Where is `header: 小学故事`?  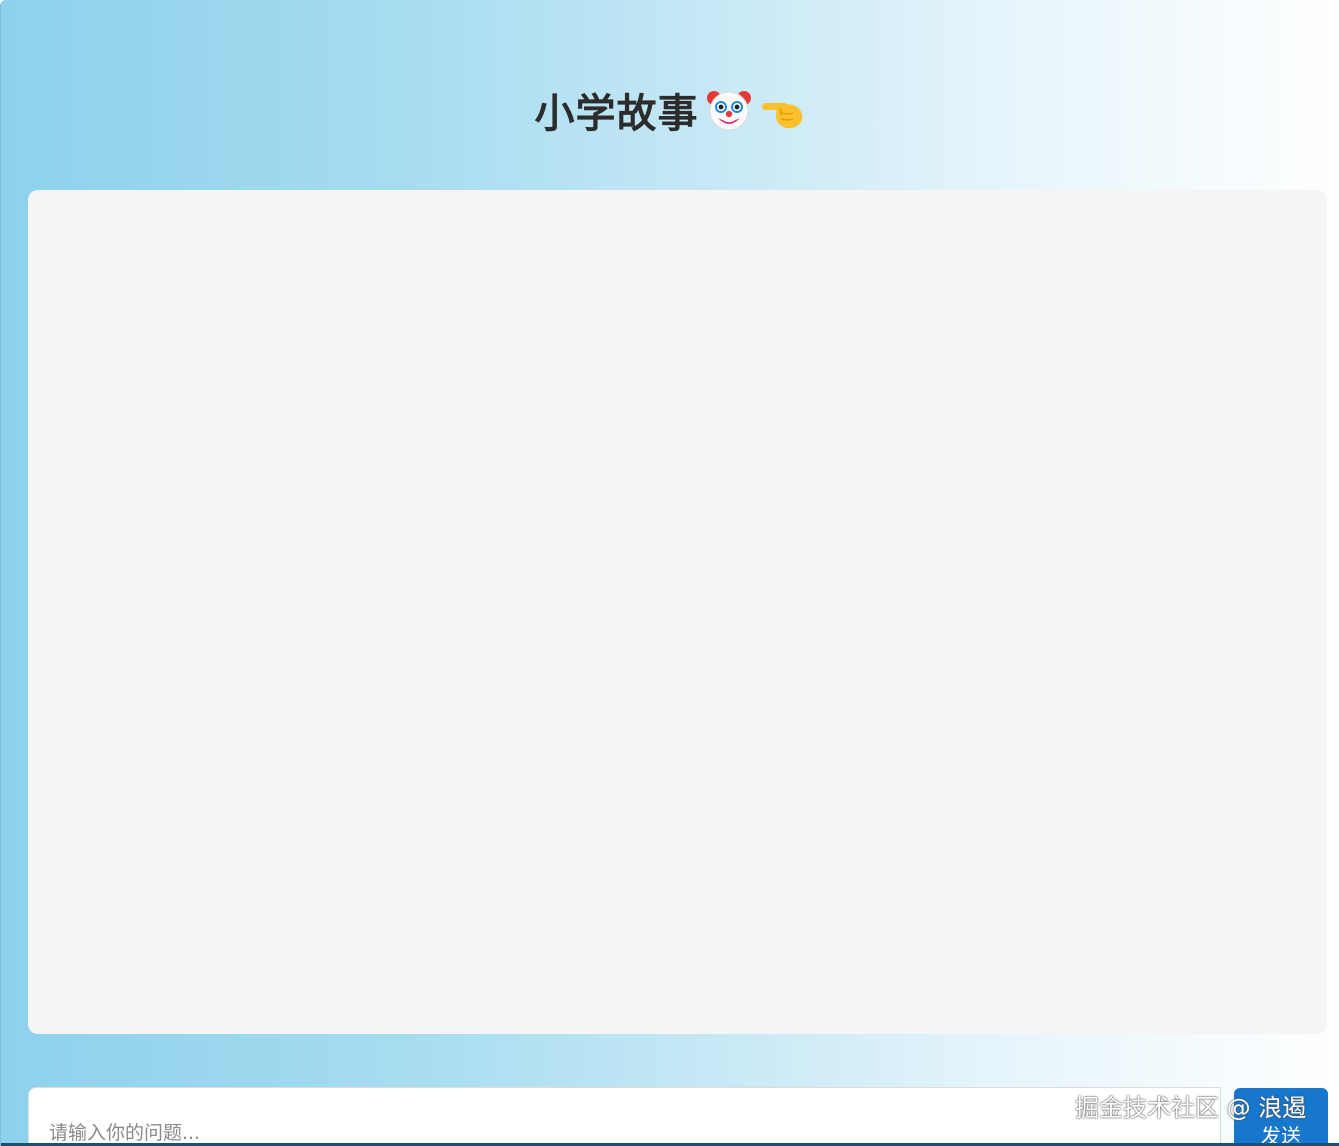
header: 小学故事 is located at coordinates (670, 110).